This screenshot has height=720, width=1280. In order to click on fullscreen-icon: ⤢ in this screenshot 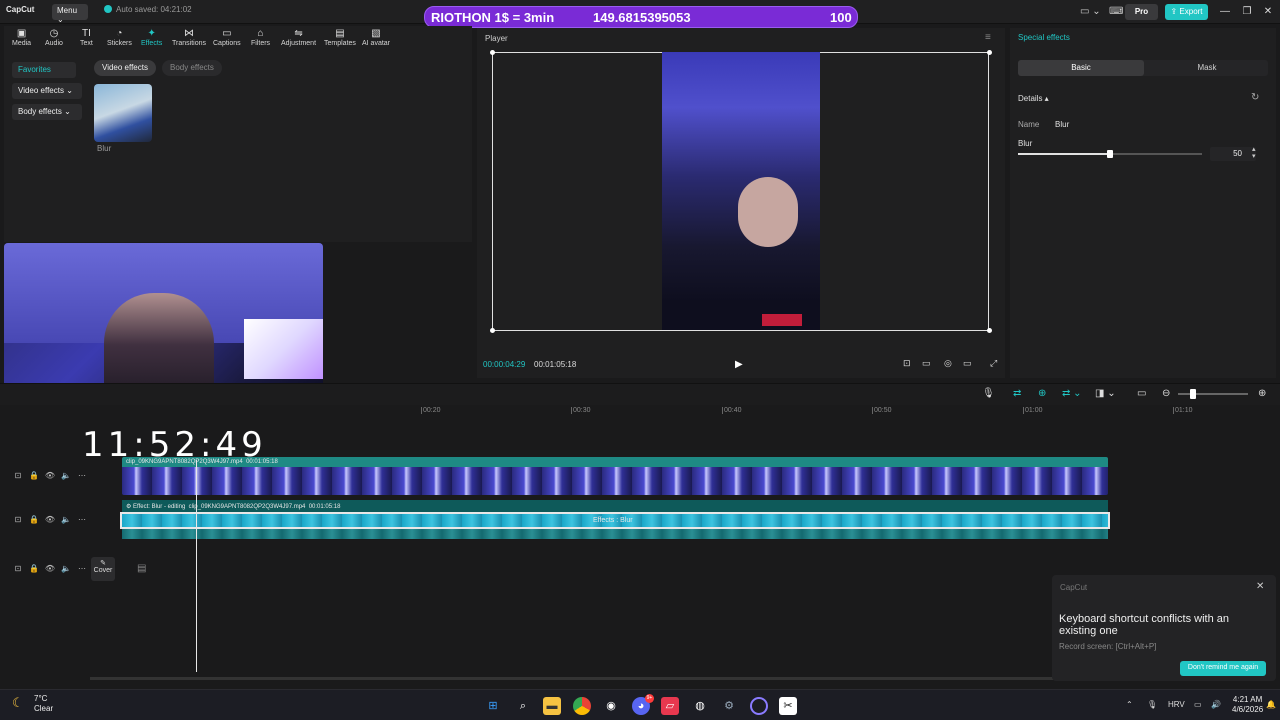, I will do `click(993, 363)`.